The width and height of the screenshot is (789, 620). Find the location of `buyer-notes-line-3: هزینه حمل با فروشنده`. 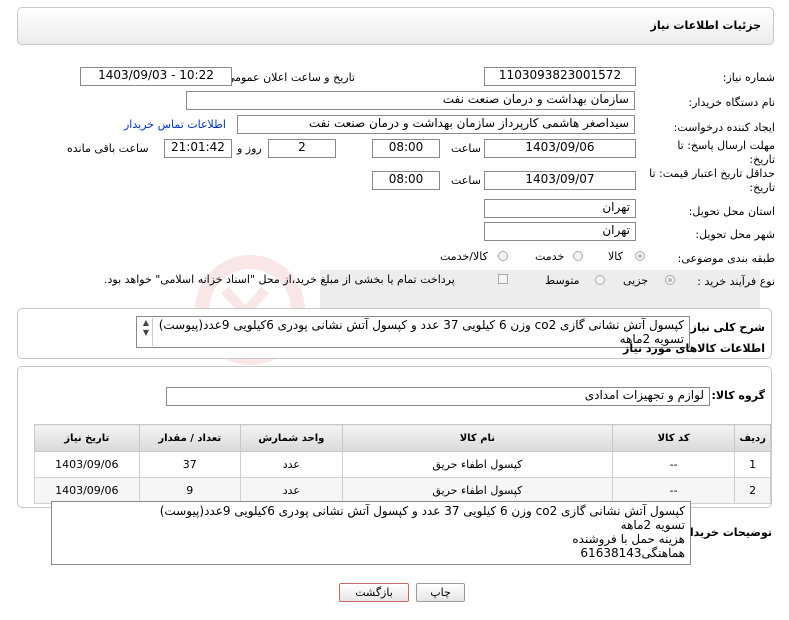

buyer-notes-line-3: هزینه حمل با فروشنده is located at coordinates (628, 539).